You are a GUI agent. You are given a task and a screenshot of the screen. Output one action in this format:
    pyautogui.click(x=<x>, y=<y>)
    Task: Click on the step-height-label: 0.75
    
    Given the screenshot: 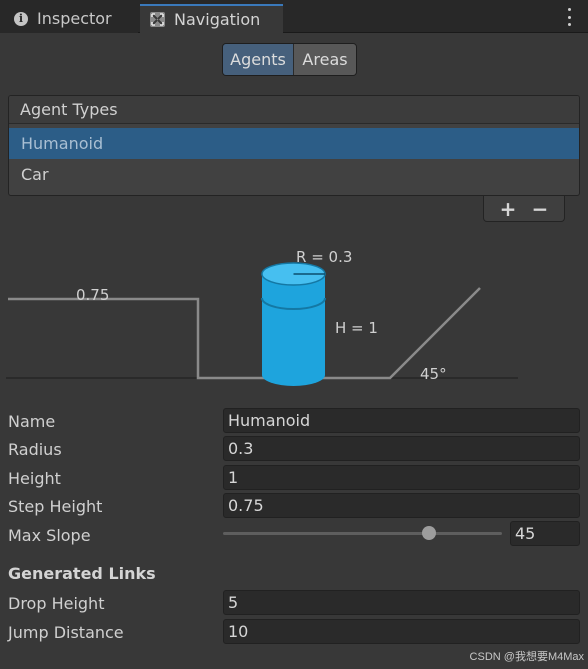 What is the action you would take?
    pyautogui.click(x=92, y=295)
    